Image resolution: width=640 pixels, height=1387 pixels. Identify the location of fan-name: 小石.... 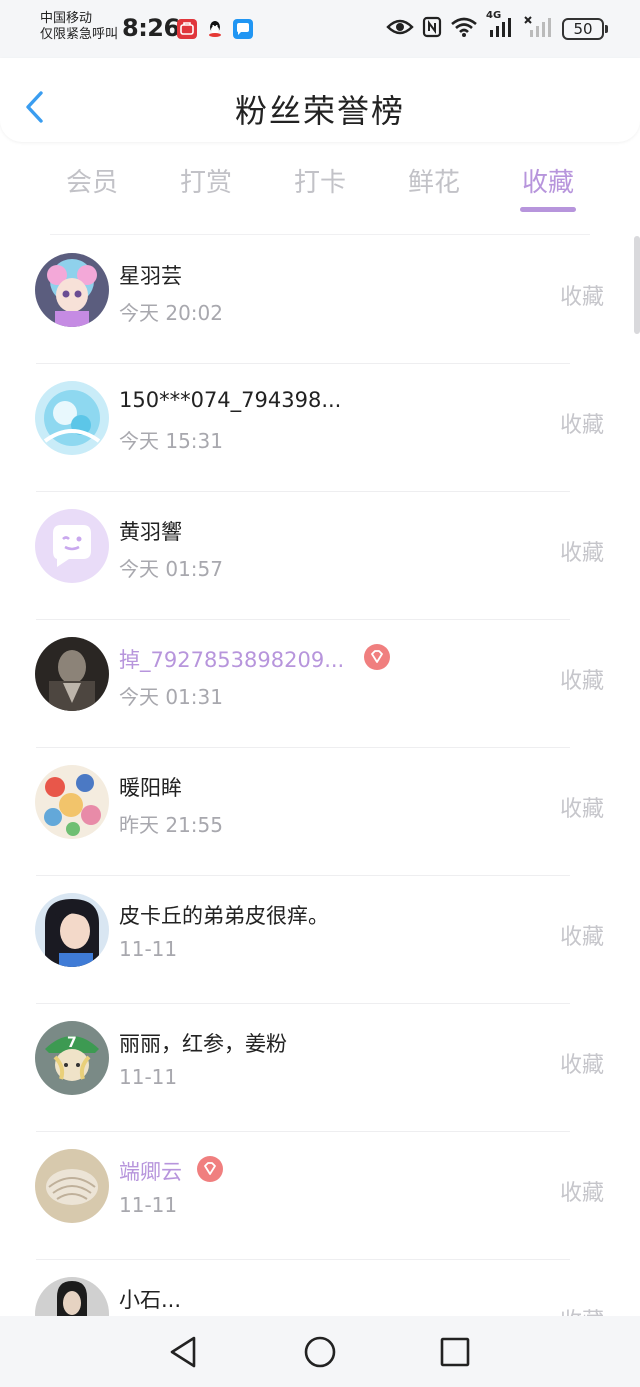
(150, 1300).